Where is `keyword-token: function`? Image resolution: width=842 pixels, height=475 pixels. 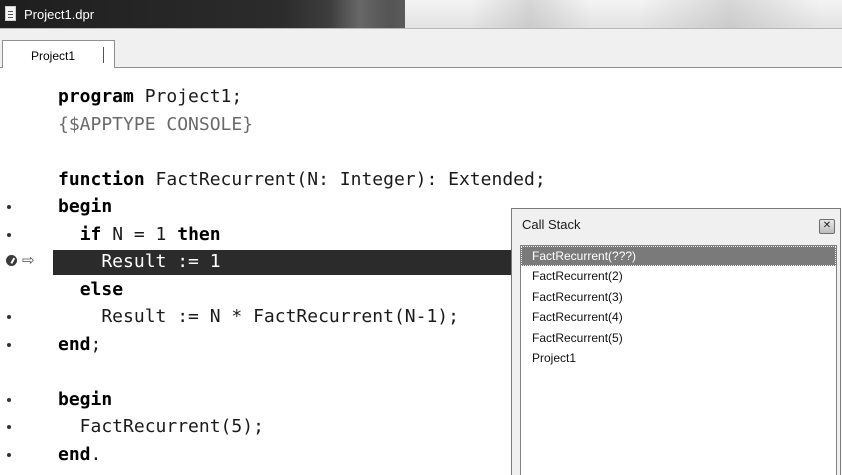
keyword-token: function is located at coordinates (101, 179).